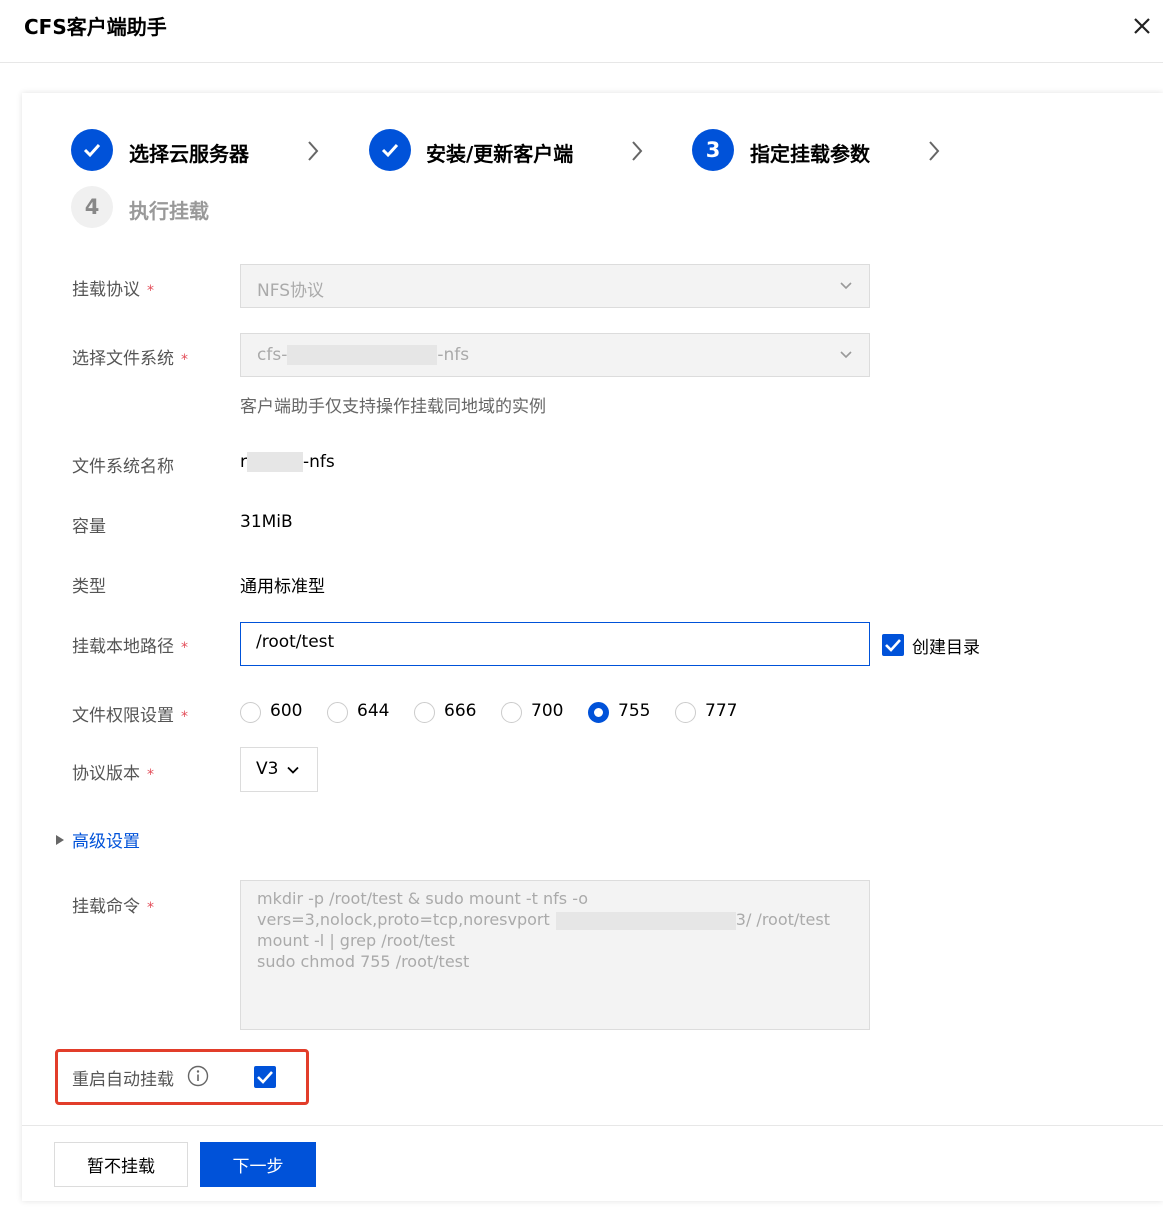  What do you see at coordinates (60, 840) in the screenshot?
I see `caret-right-icon` at bounding box center [60, 840].